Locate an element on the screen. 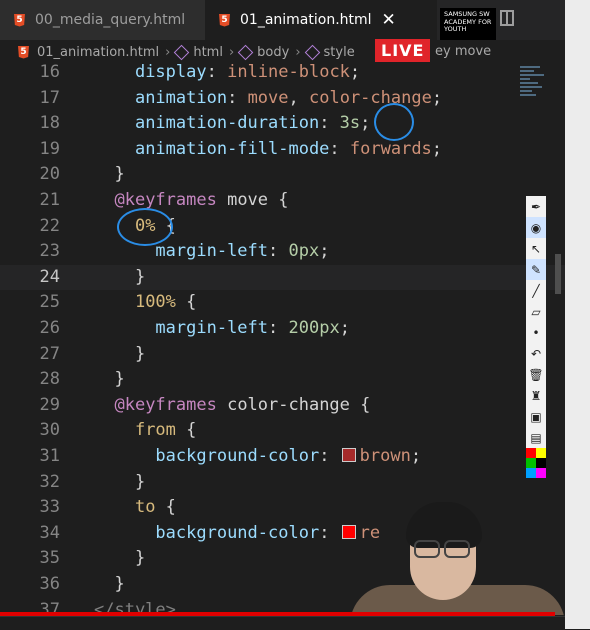 Image resolution: width=590 pixels, height=630 pixels. pencil-icon: ╱ is located at coordinates (536, 290).